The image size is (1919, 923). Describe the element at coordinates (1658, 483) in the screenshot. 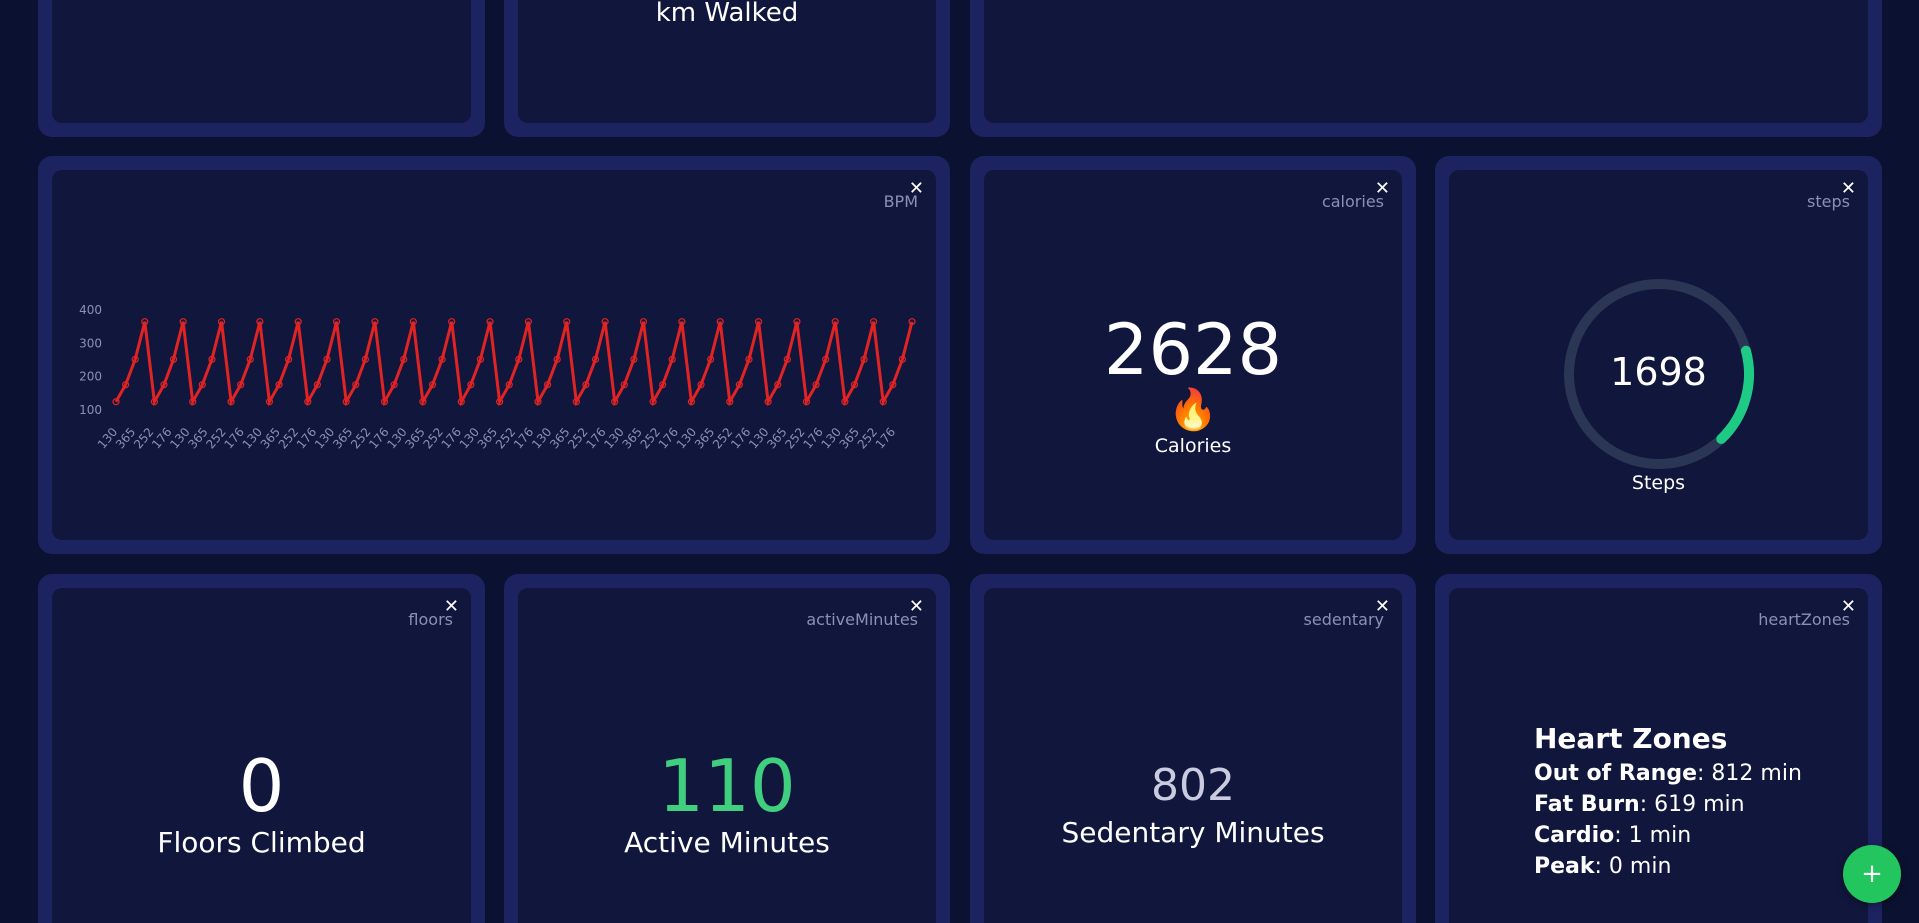

I see `steps-label: Steps` at that location.